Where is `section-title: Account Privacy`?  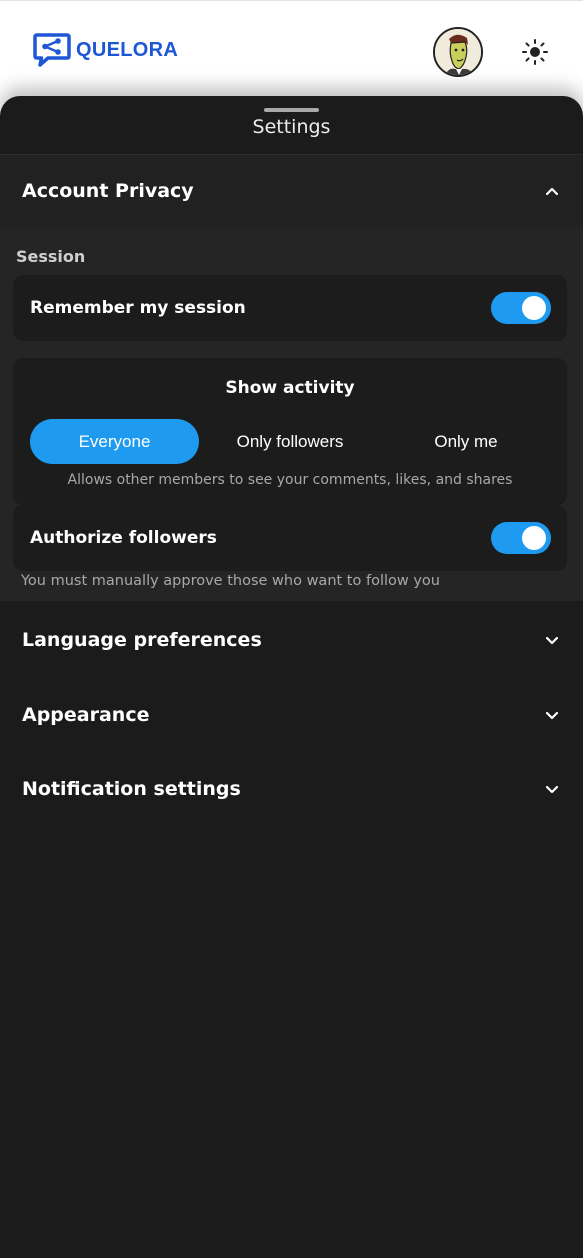
section-title: Account Privacy is located at coordinates (108, 191).